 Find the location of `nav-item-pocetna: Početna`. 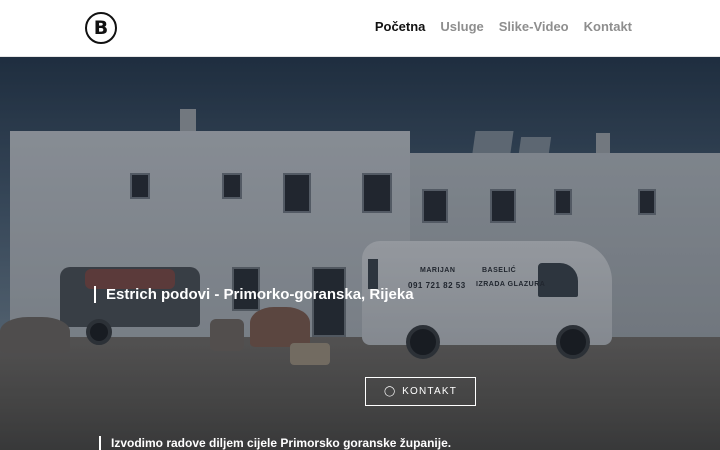

nav-item-pocetna: Početna is located at coordinates (400, 26).